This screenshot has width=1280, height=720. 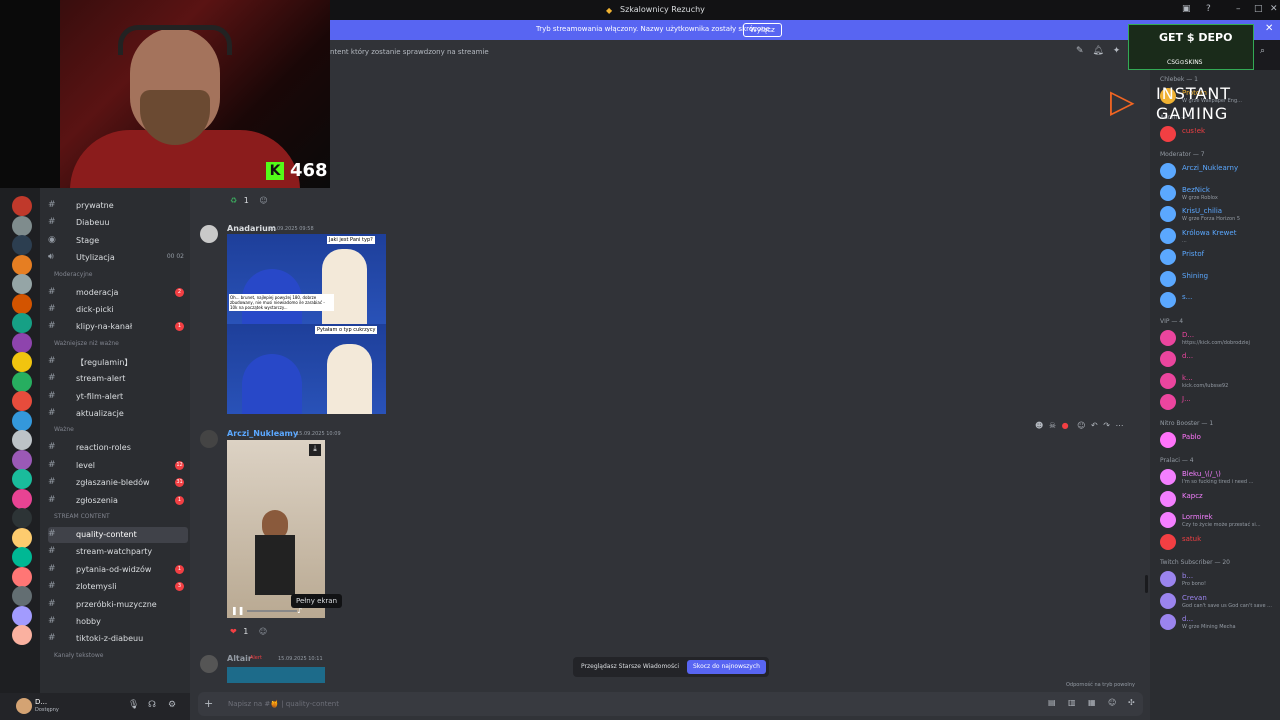 I want to click on channel-item: ◉ Stage, so click(x=118, y=241).